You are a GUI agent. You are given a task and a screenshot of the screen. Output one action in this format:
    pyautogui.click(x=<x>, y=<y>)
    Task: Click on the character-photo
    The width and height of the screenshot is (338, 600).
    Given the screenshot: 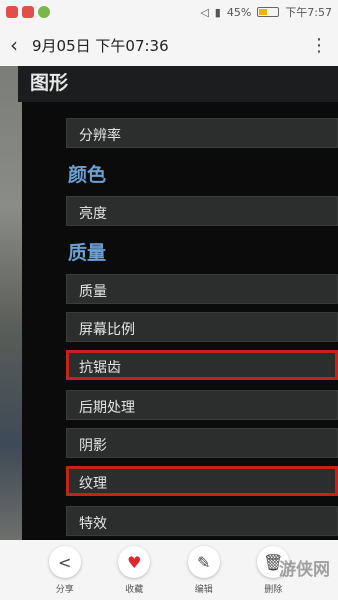 What is the action you would take?
    pyautogui.click(x=11, y=303)
    